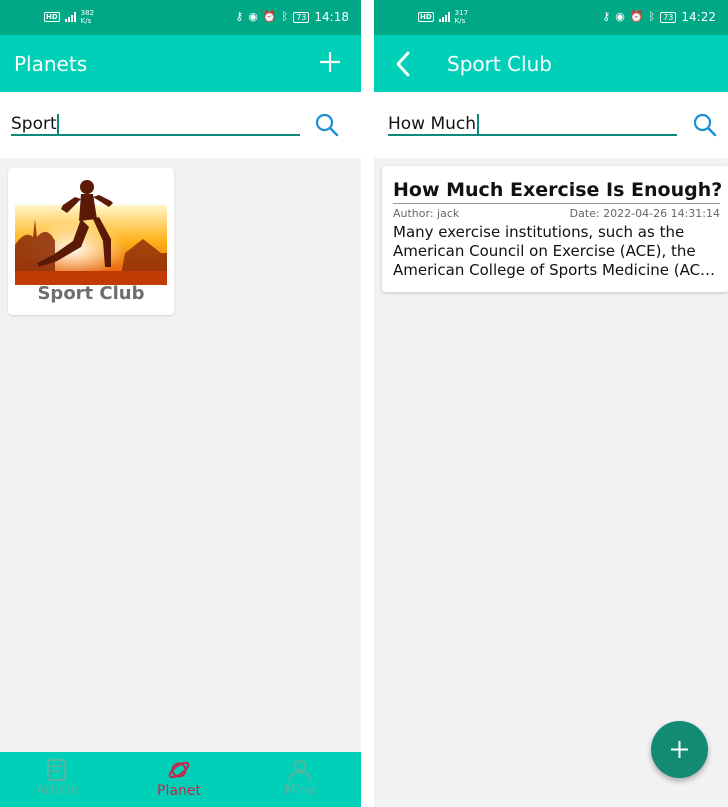 The image size is (728, 807). Describe the element at coordinates (91, 293) in the screenshot. I see `planet-name: Sport Club` at that location.